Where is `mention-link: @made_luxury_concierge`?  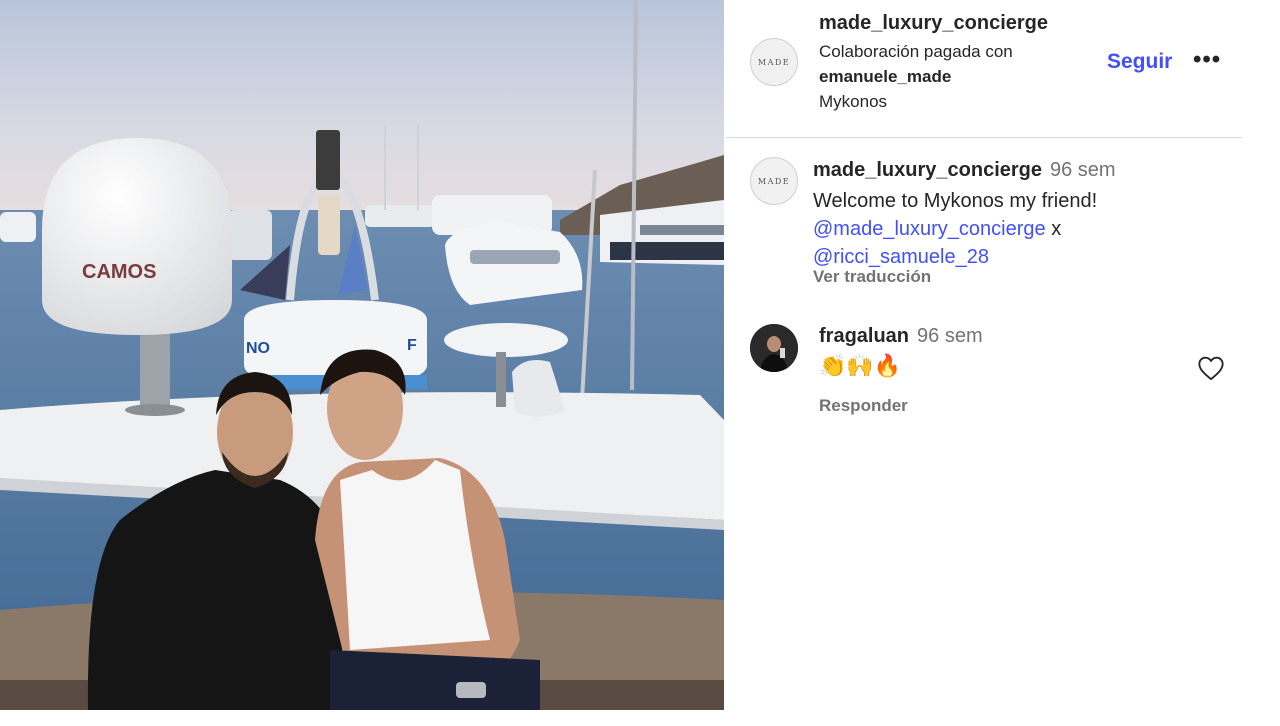 mention-link: @made_luxury_concierge is located at coordinates (929, 229).